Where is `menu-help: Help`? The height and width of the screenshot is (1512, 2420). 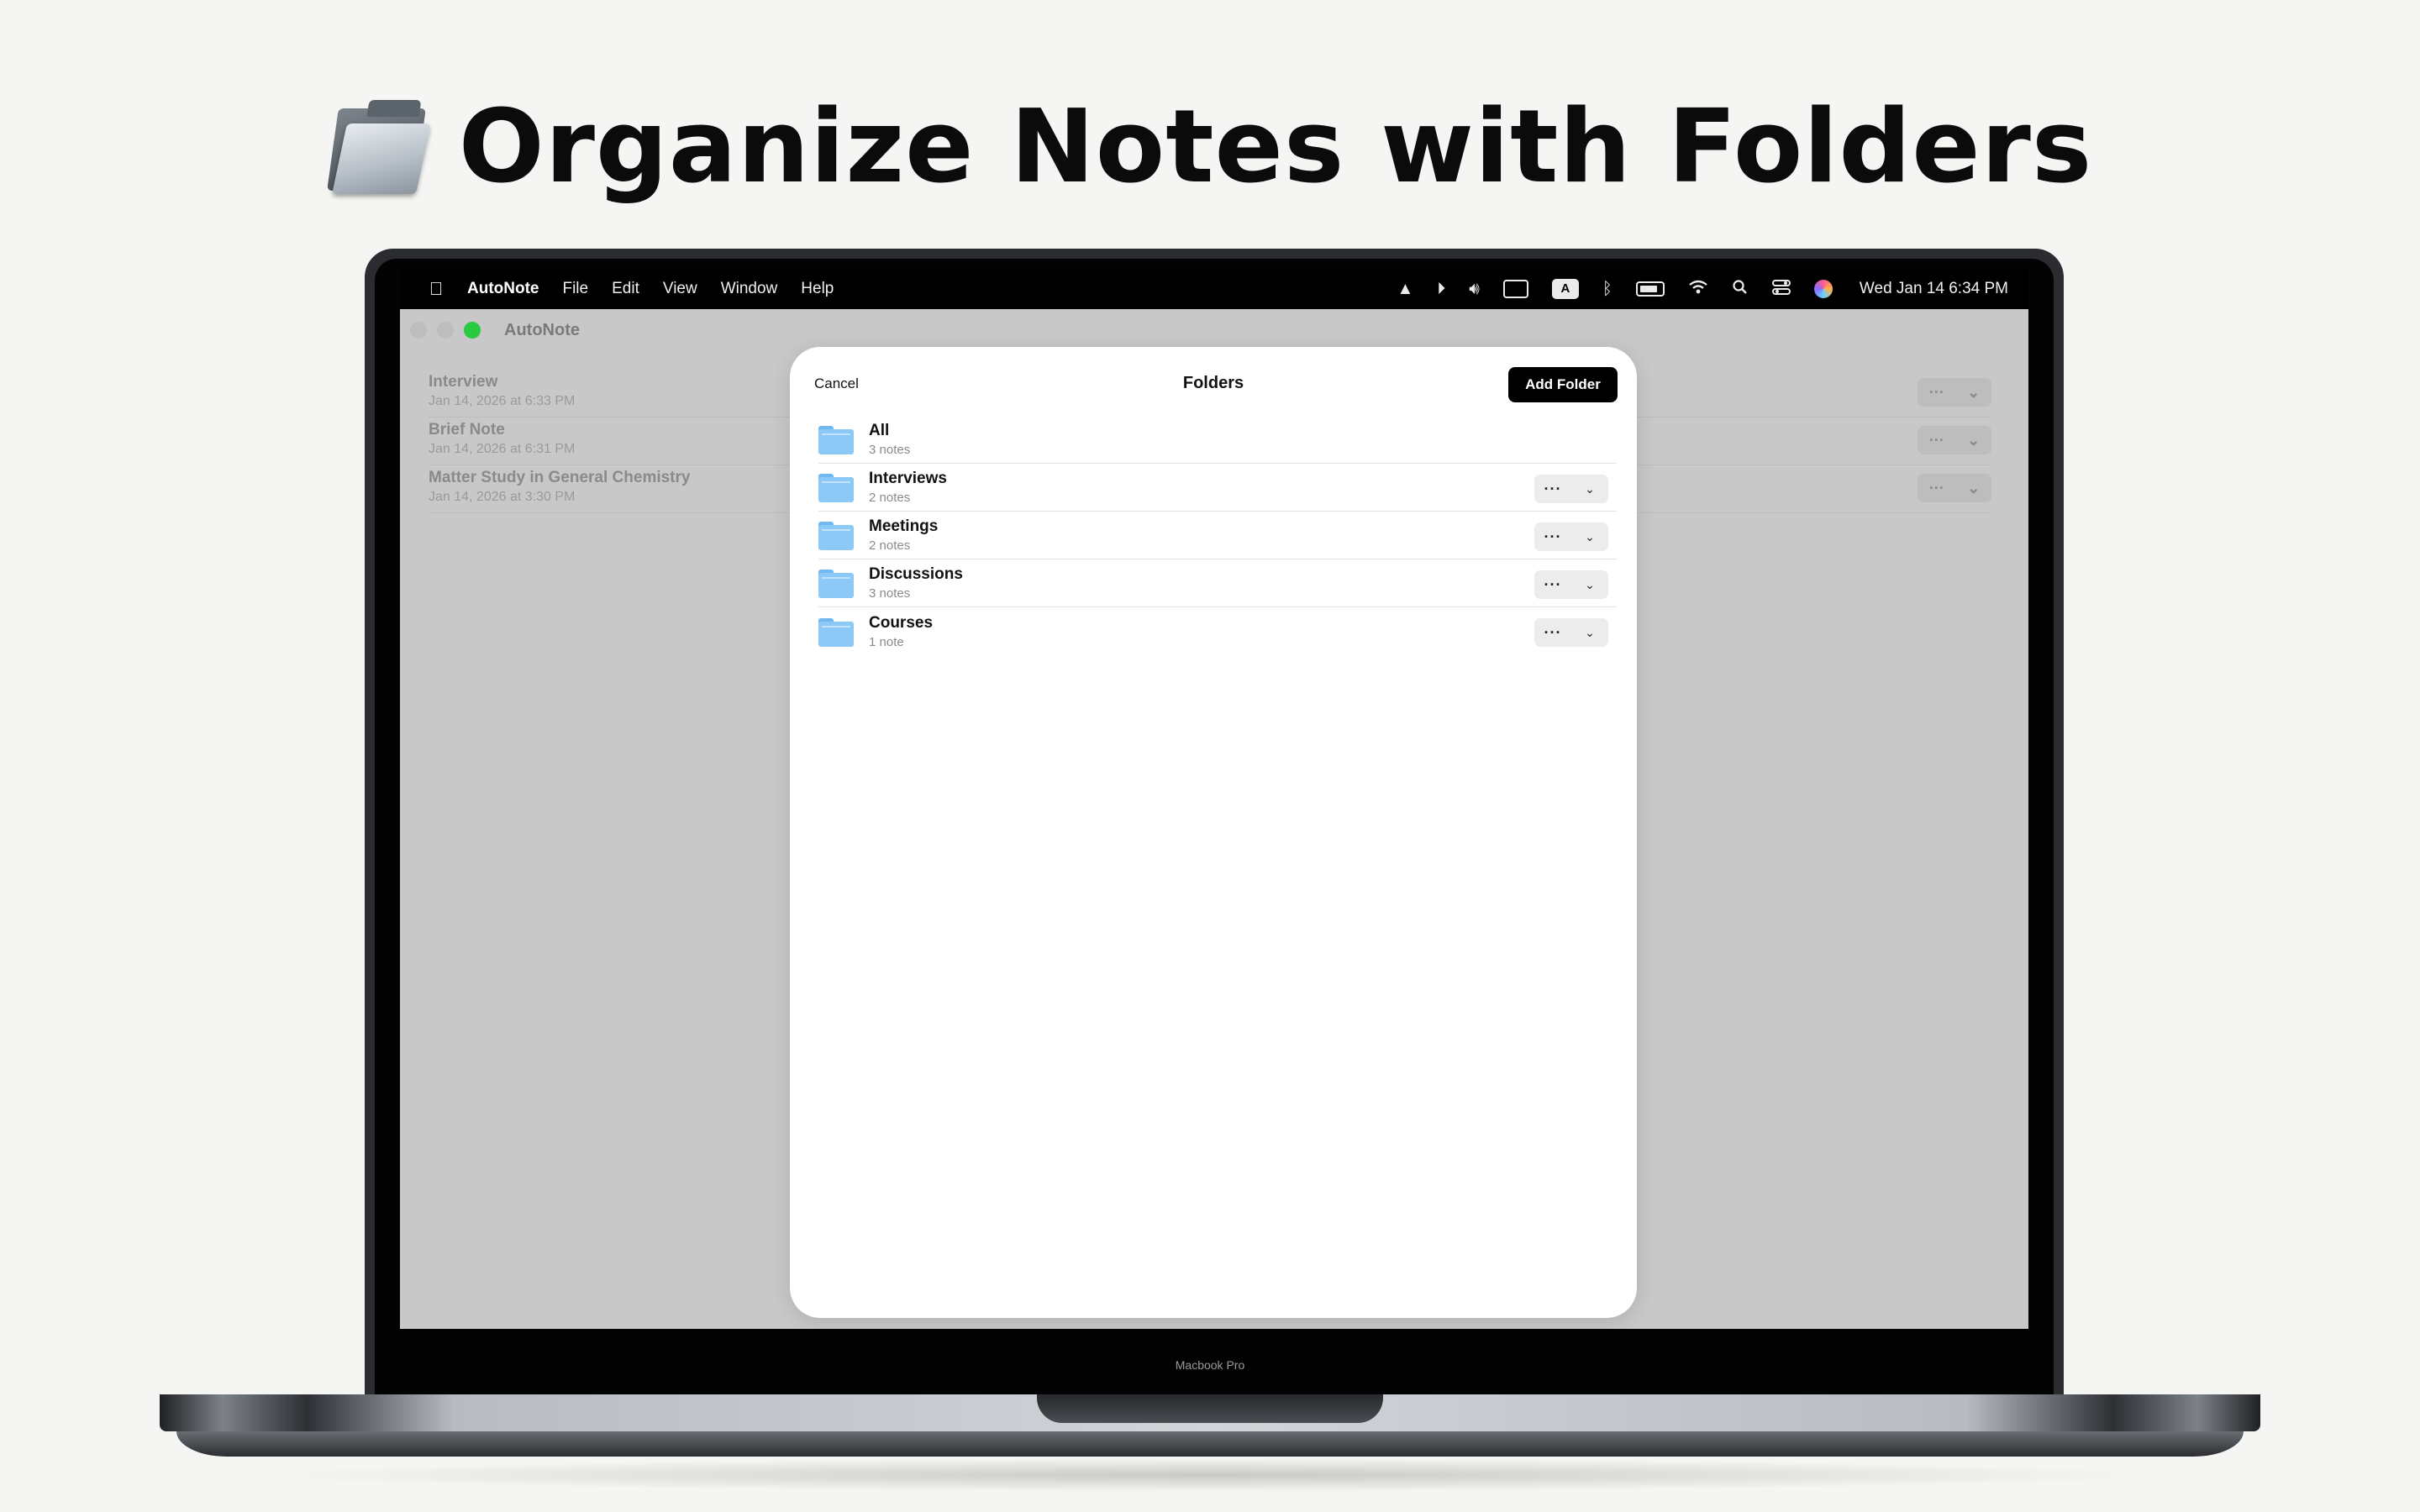
menu-help: Help is located at coordinates (817, 289).